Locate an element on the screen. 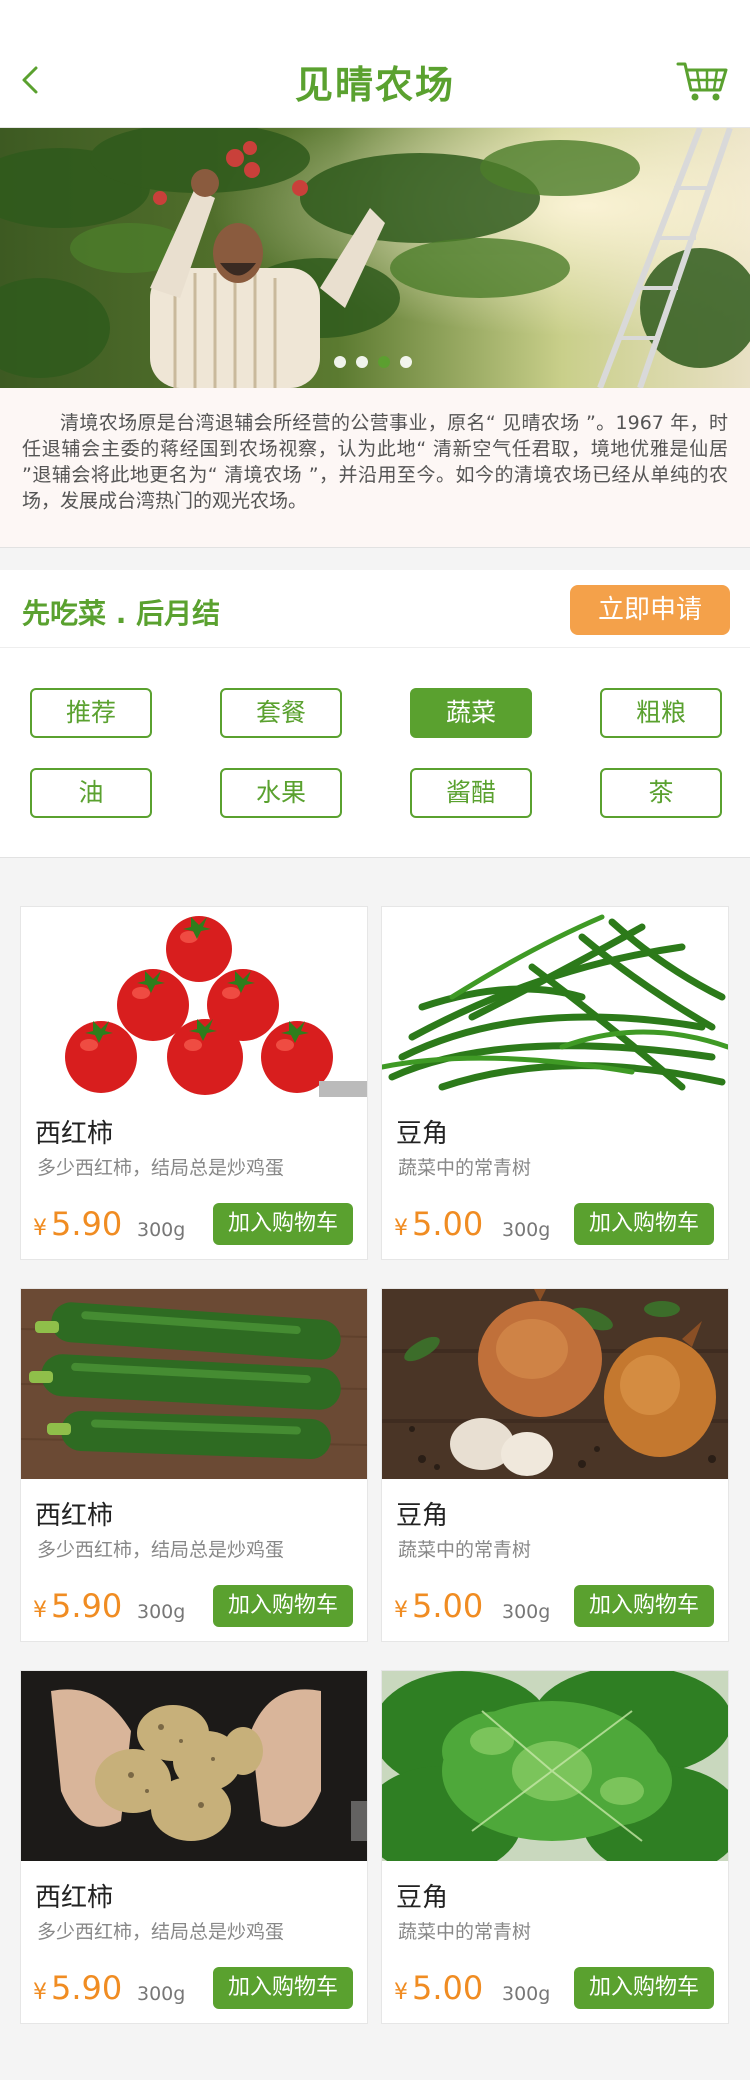 The image size is (750, 2080). category-grid: 推荐 套餐 蔬菜 粗粮 油 水果 酱醋 茶 is located at coordinates (375, 753).